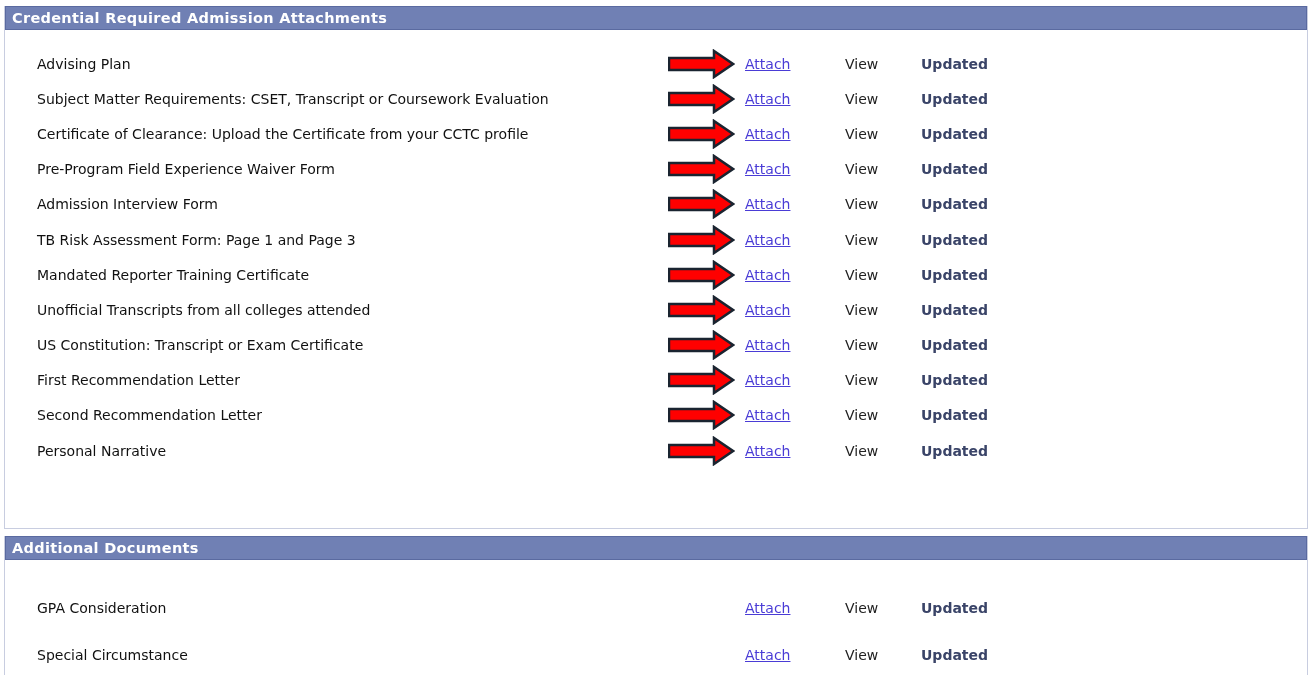 The image size is (1311, 675). What do you see at coordinates (656, 548) in the screenshot?
I see `section-header: Additional Documents` at bounding box center [656, 548].